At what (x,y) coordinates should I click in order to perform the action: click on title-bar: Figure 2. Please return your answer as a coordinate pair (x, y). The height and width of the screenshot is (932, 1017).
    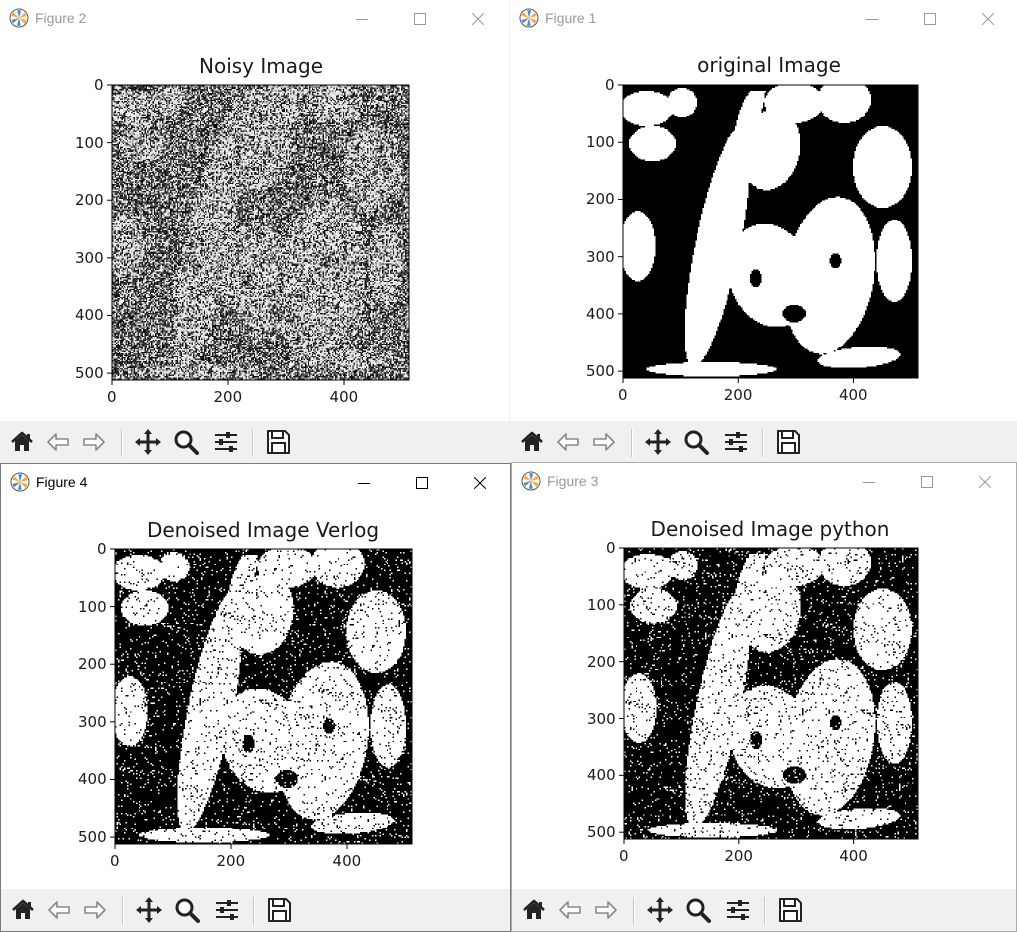
    Looking at the image, I should click on (254, 19).